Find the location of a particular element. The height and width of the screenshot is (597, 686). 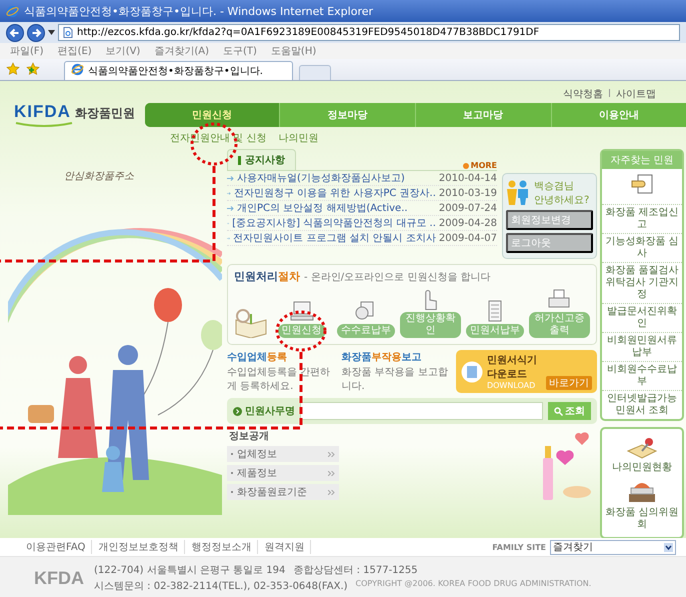

download-title: 민원서식기 is located at coordinates (512, 360).